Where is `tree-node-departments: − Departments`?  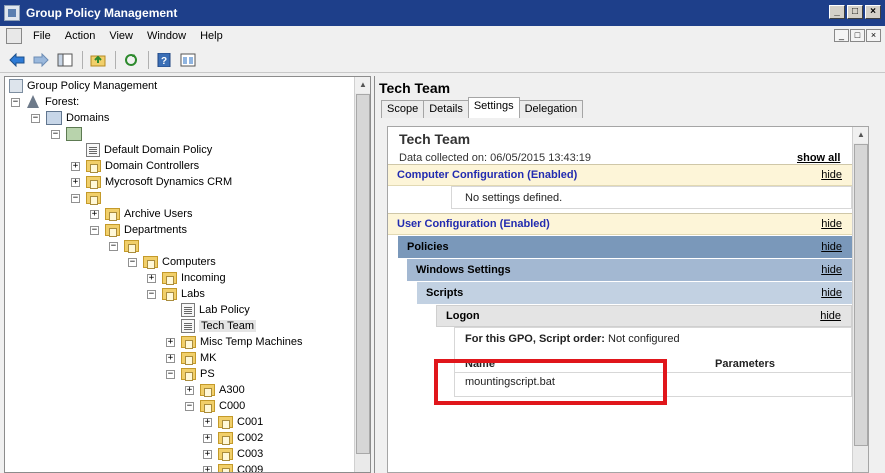 tree-node-departments: − Departments is located at coordinates (138, 230).